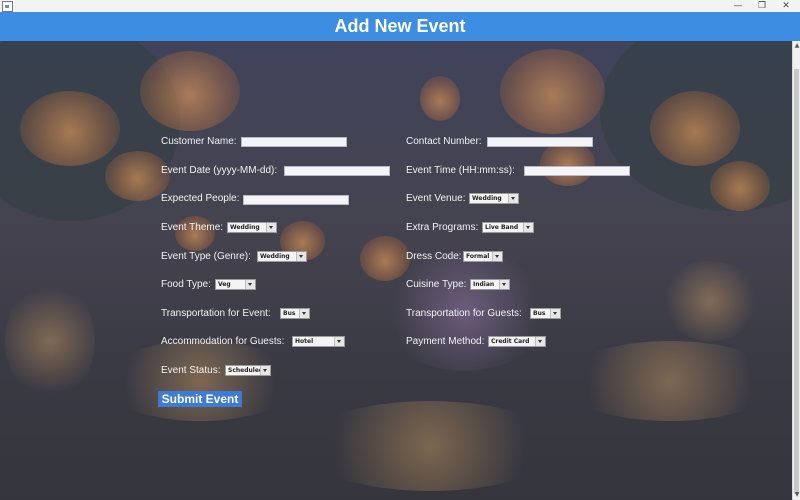 The image size is (800, 500). I want to click on event-type-value: Wedding, so click(275, 256).